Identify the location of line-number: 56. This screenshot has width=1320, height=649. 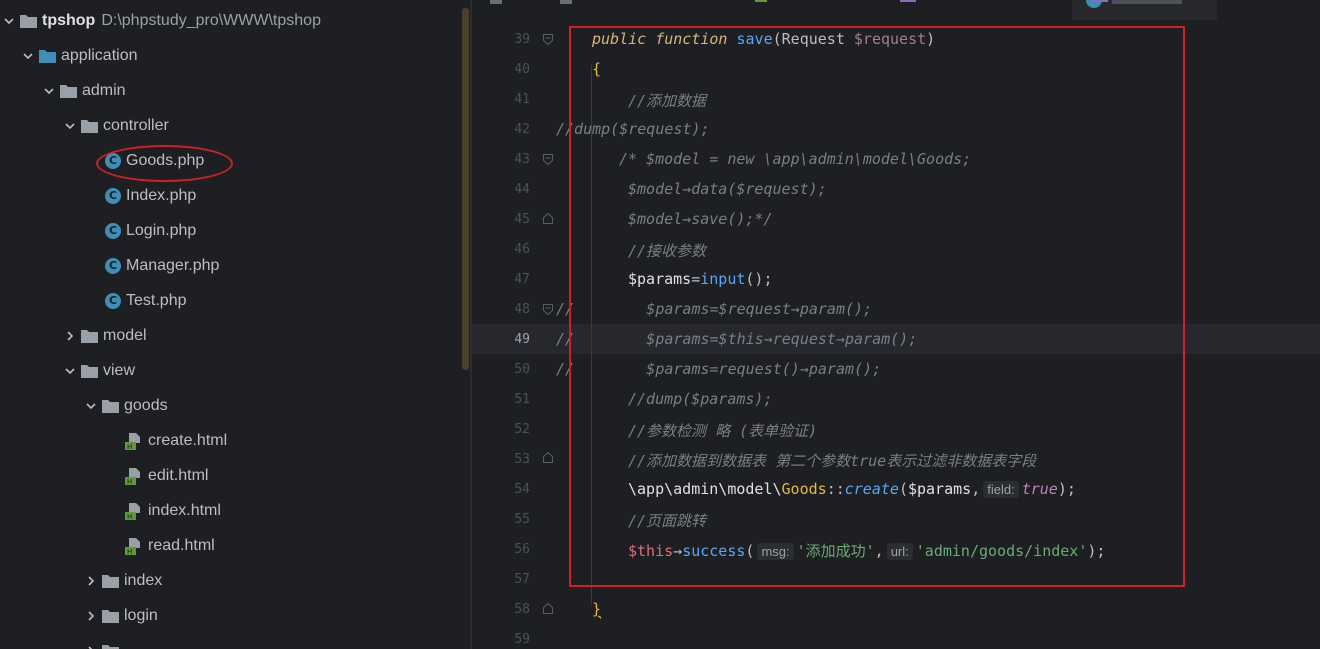
(522, 549).